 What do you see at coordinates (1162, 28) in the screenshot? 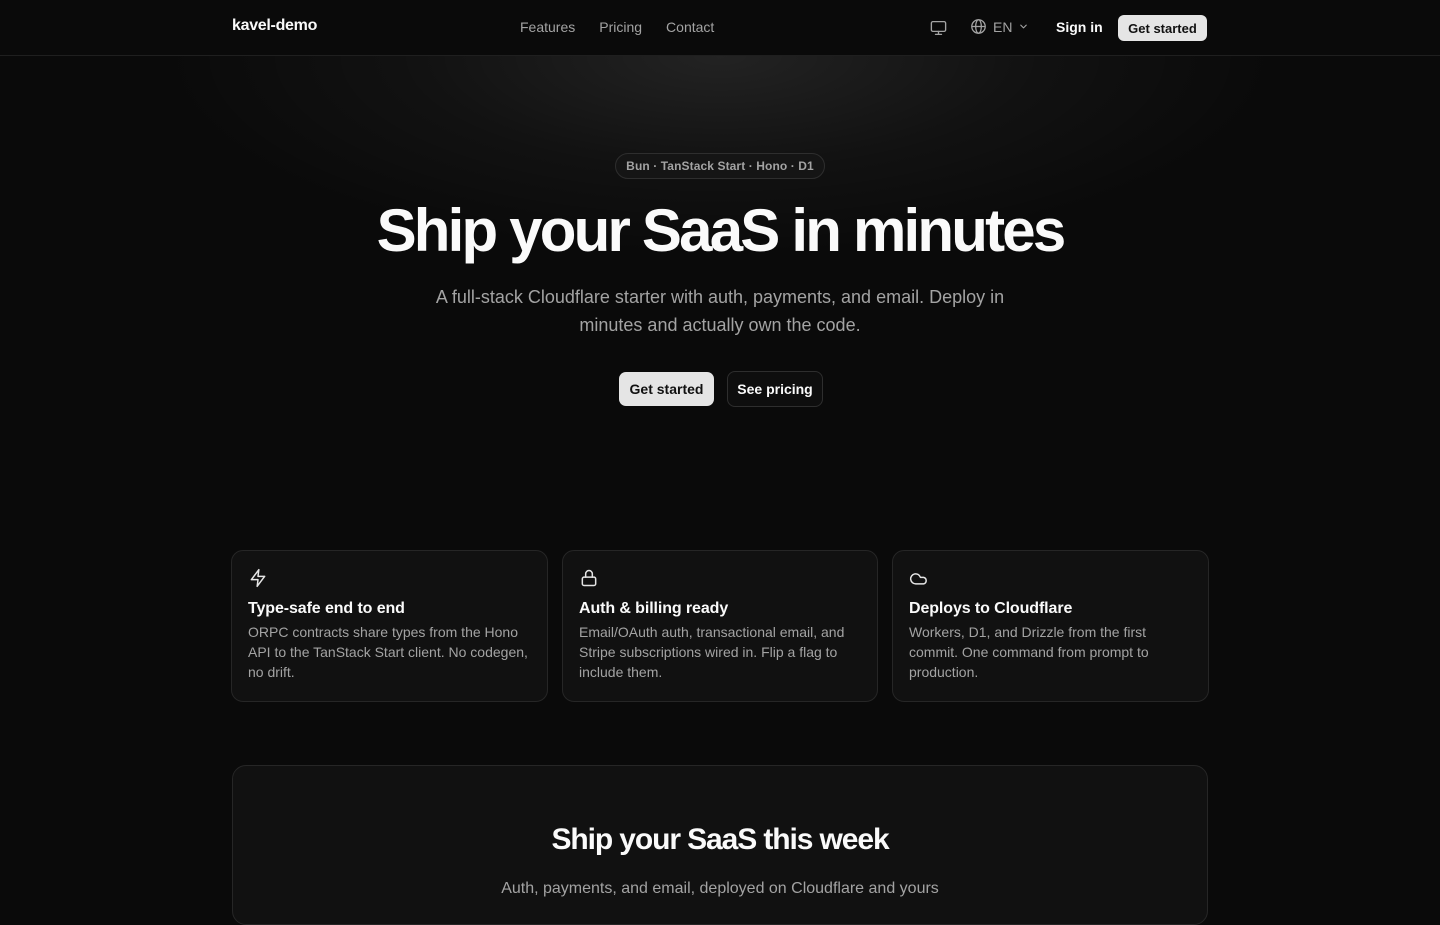
I see `header-get-started-button: Get started` at bounding box center [1162, 28].